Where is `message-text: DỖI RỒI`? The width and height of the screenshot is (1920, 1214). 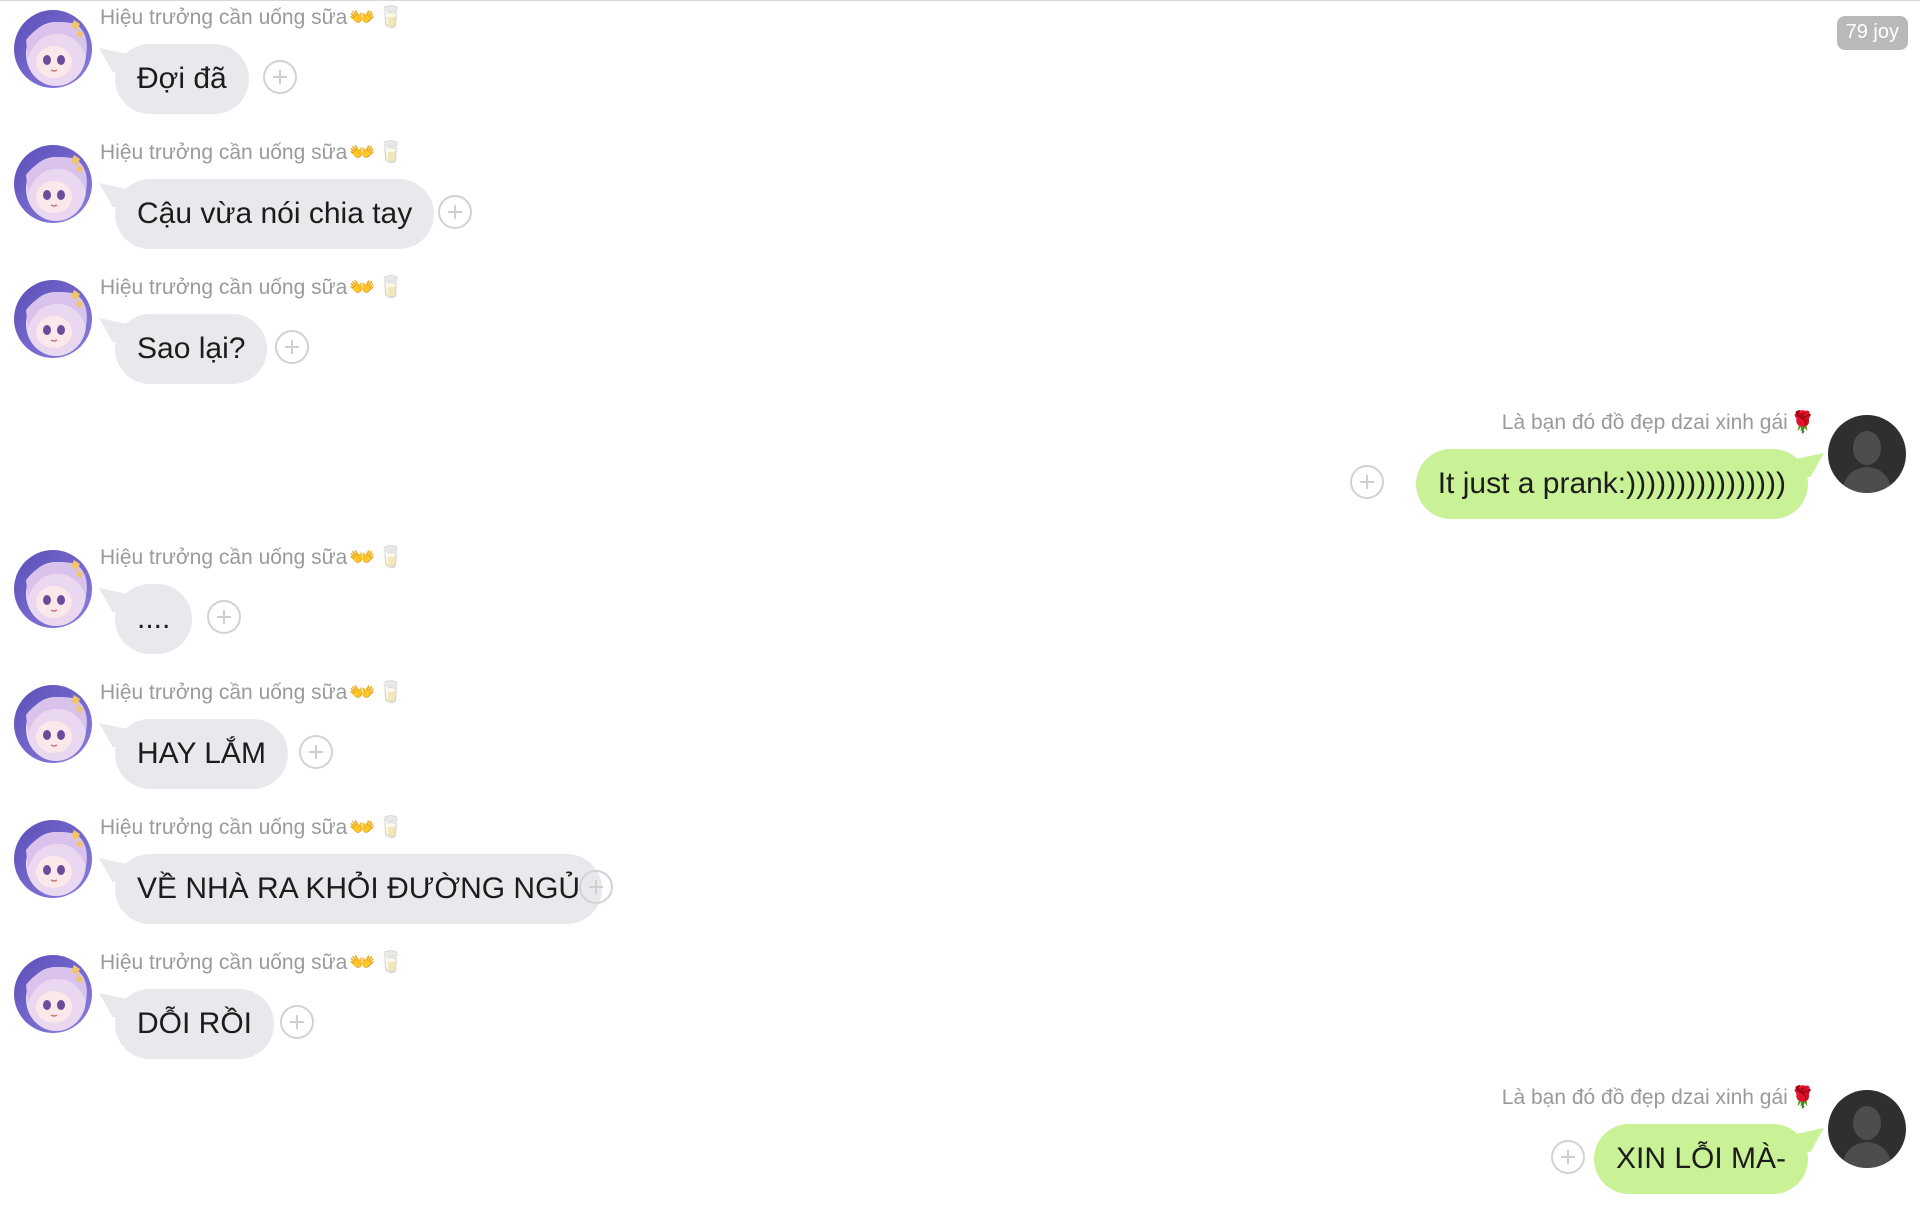
message-text: DỖI RỒI is located at coordinates (195, 1023).